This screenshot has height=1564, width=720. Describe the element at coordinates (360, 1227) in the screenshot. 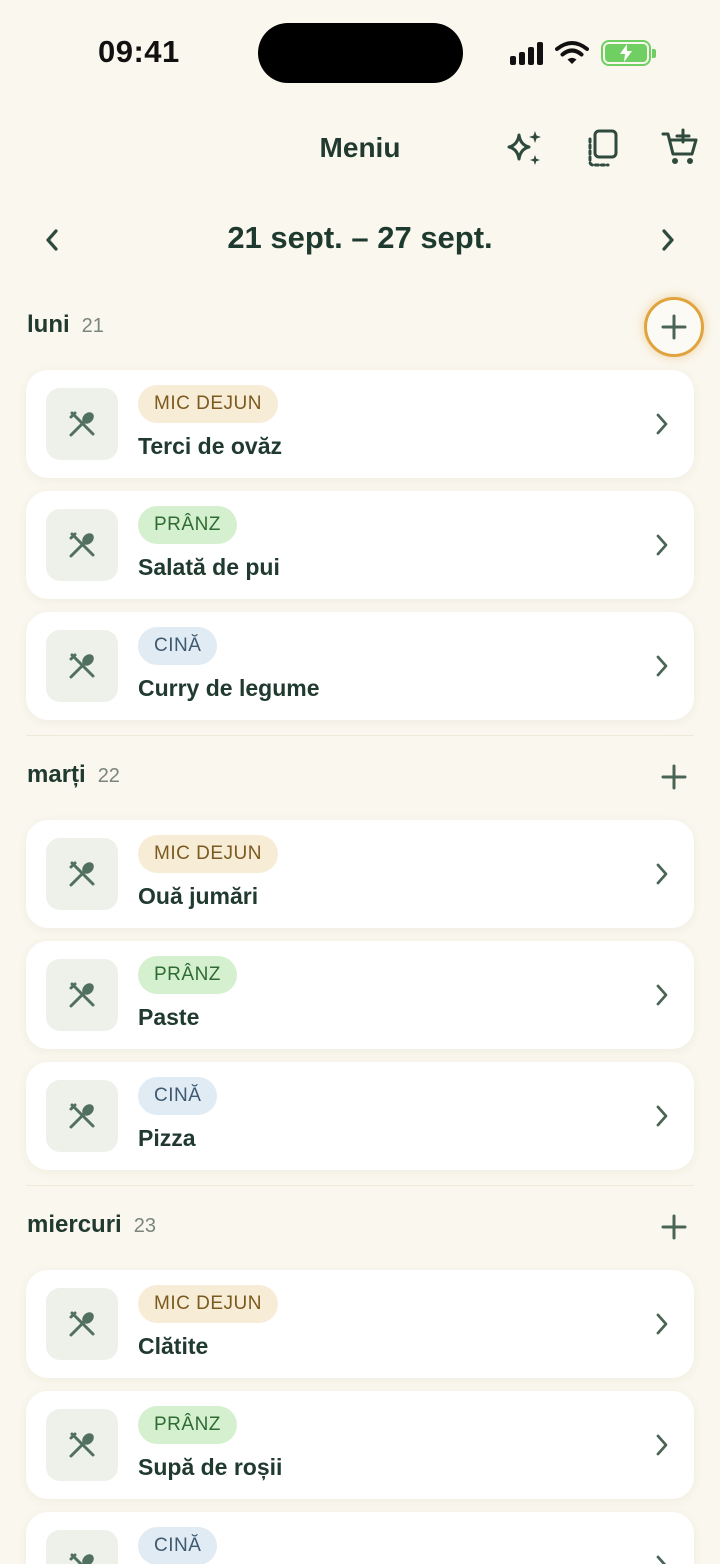

I see `day-header-wednesday: miercuri 23` at that location.